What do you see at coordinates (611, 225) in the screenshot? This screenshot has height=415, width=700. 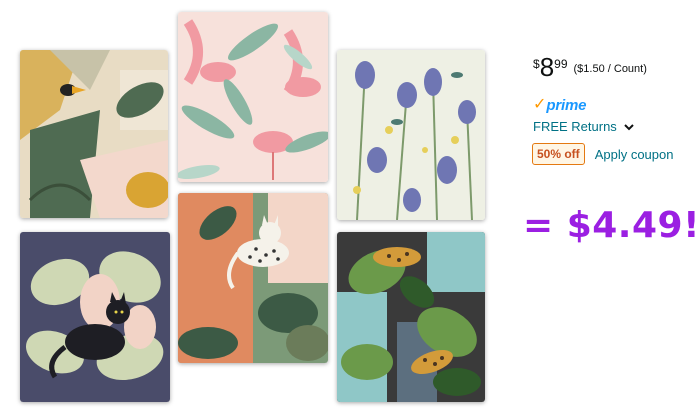 I see `discounted-price-annotation: = $4.49!` at bounding box center [611, 225].